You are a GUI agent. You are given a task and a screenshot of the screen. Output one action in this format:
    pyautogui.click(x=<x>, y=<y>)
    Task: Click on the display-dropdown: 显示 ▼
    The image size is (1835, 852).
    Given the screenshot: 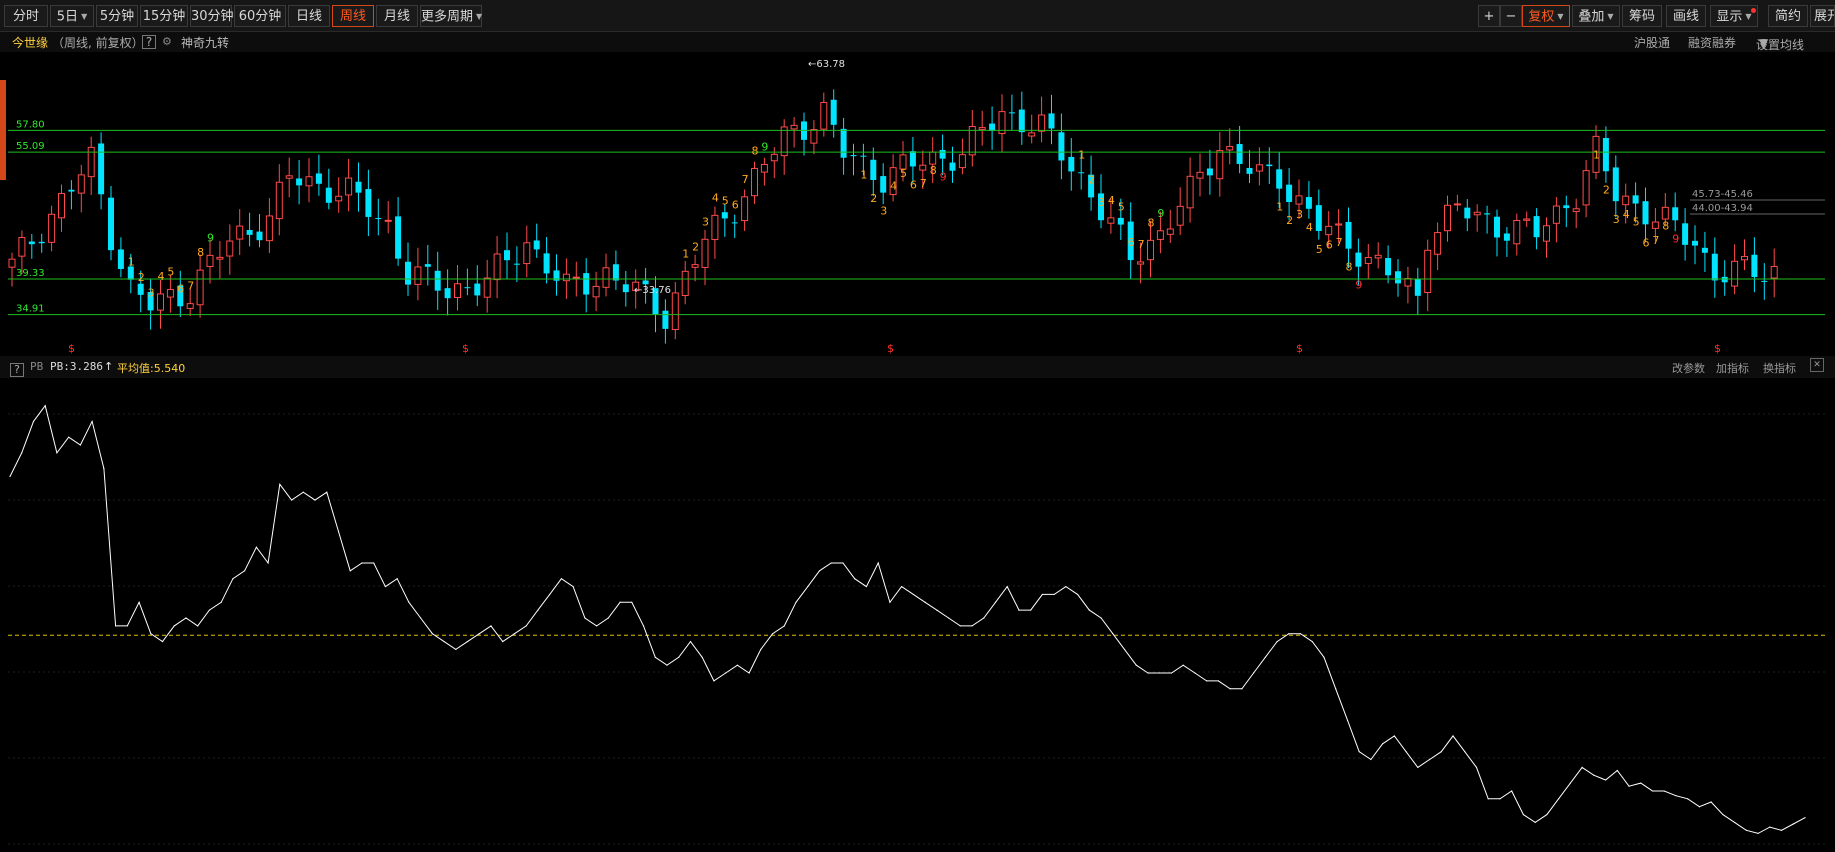 What is the action you would take?
    pyautogui.click(x=1734, y=16)
    